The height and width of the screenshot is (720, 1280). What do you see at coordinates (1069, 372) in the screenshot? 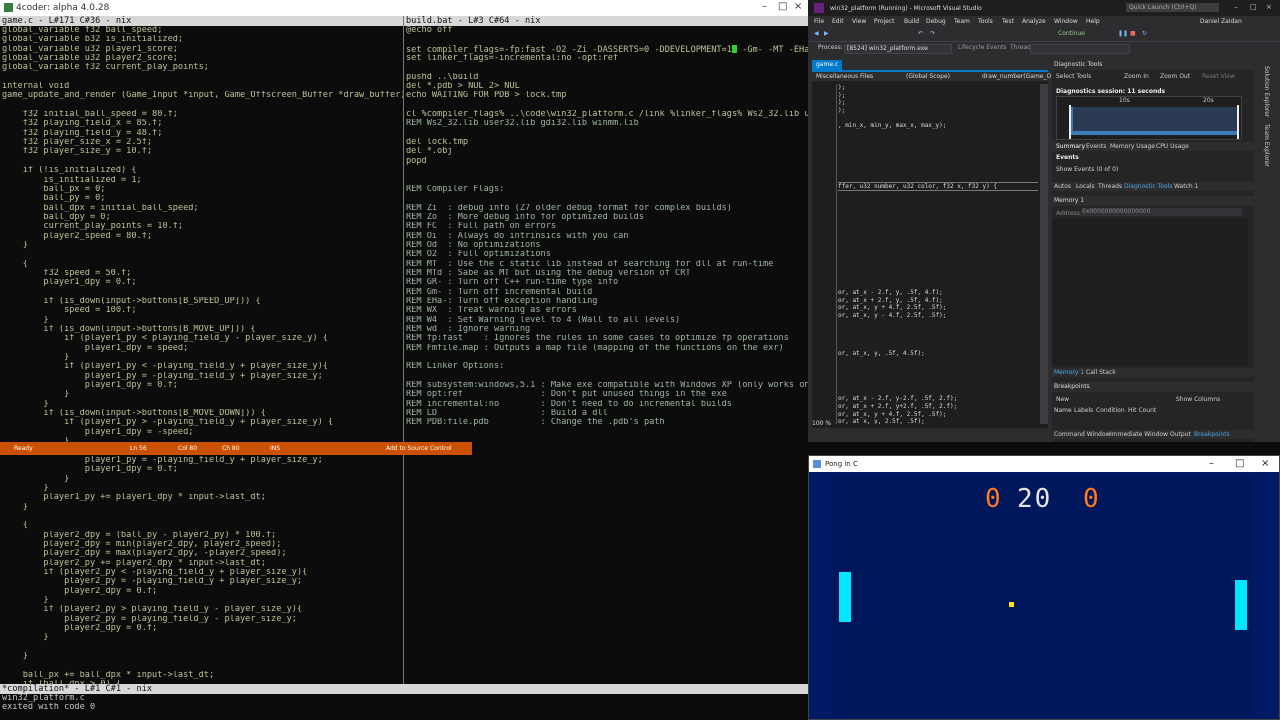
I see `tab-memory-1: Memory 1` at bounding box center [1069, 372].